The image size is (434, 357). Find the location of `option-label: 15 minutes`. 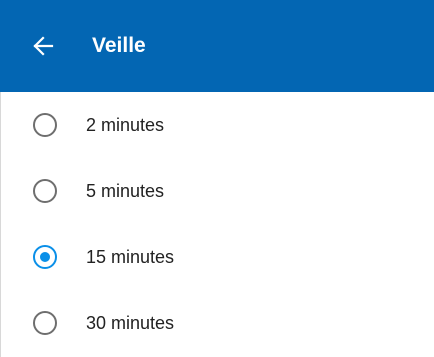

option-label: 15 minutes is located at coordinates (130, 257).